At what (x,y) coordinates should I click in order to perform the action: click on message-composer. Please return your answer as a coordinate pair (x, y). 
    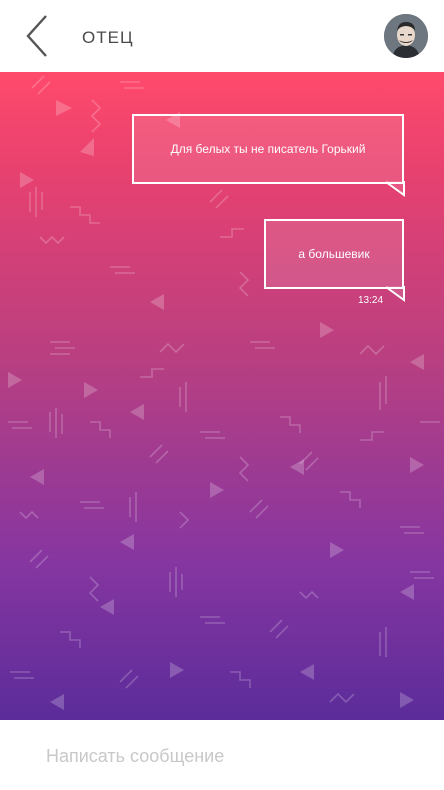
    Looking at the image, I should click on (222, 755).